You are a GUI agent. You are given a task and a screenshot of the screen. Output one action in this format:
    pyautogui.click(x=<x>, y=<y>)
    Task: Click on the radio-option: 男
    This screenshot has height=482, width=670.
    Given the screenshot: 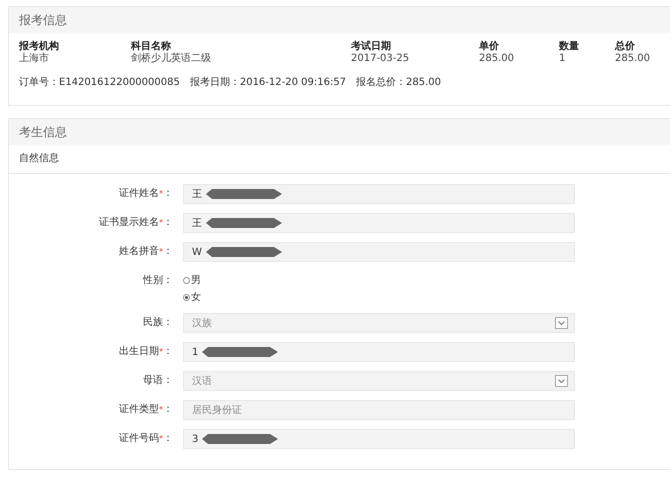 What is the action you would take?
    pyautogui.click(x=192, y=280)
    